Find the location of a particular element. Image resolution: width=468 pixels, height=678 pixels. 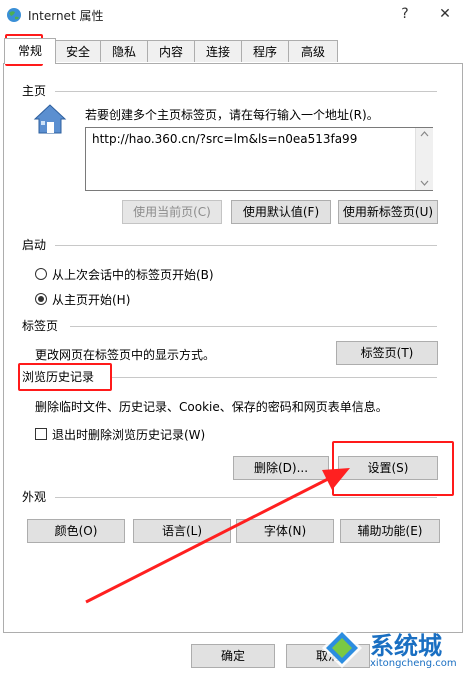

accessibility-button: 辅助功能(E) is located at coordinates (390, 531).